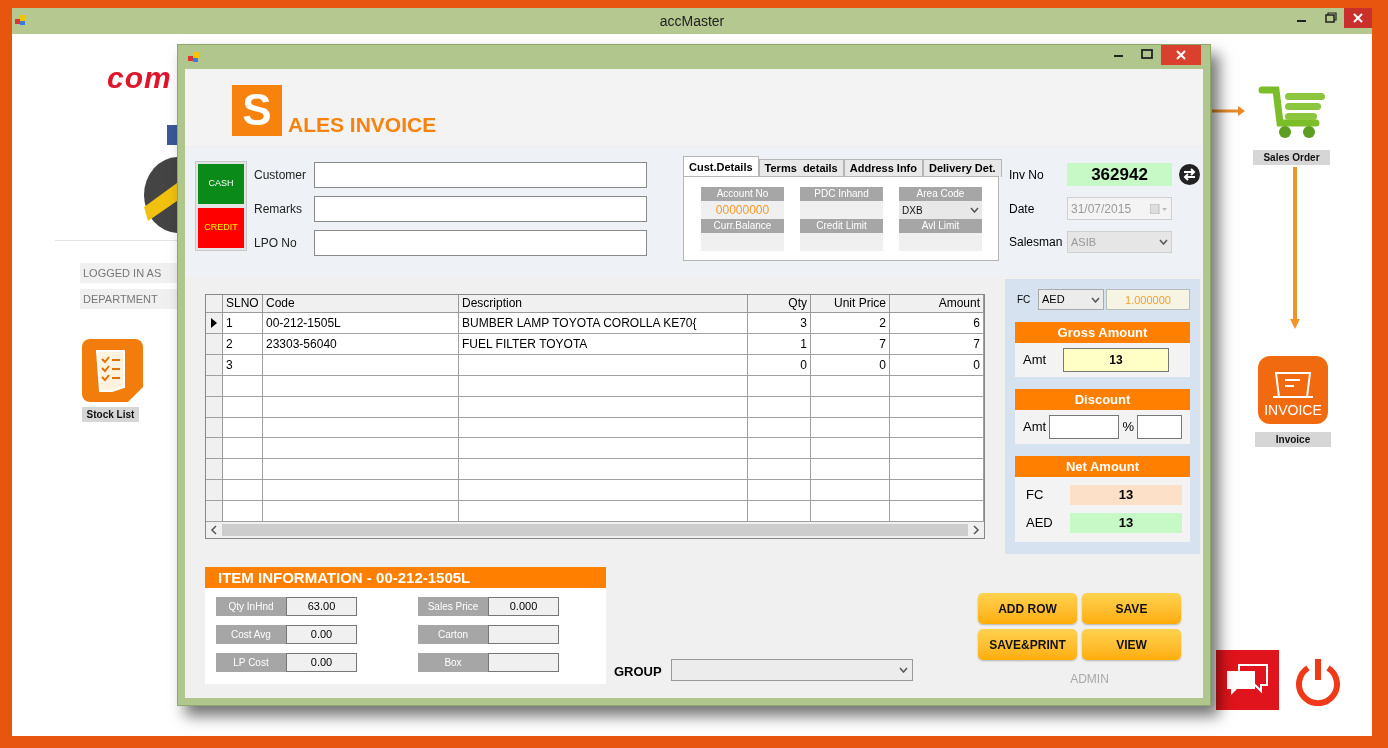  What do you see at coordinates (221, 184) in the screenshot?
I see `payment-type-button: CASH` at bounding box center [221, 184].